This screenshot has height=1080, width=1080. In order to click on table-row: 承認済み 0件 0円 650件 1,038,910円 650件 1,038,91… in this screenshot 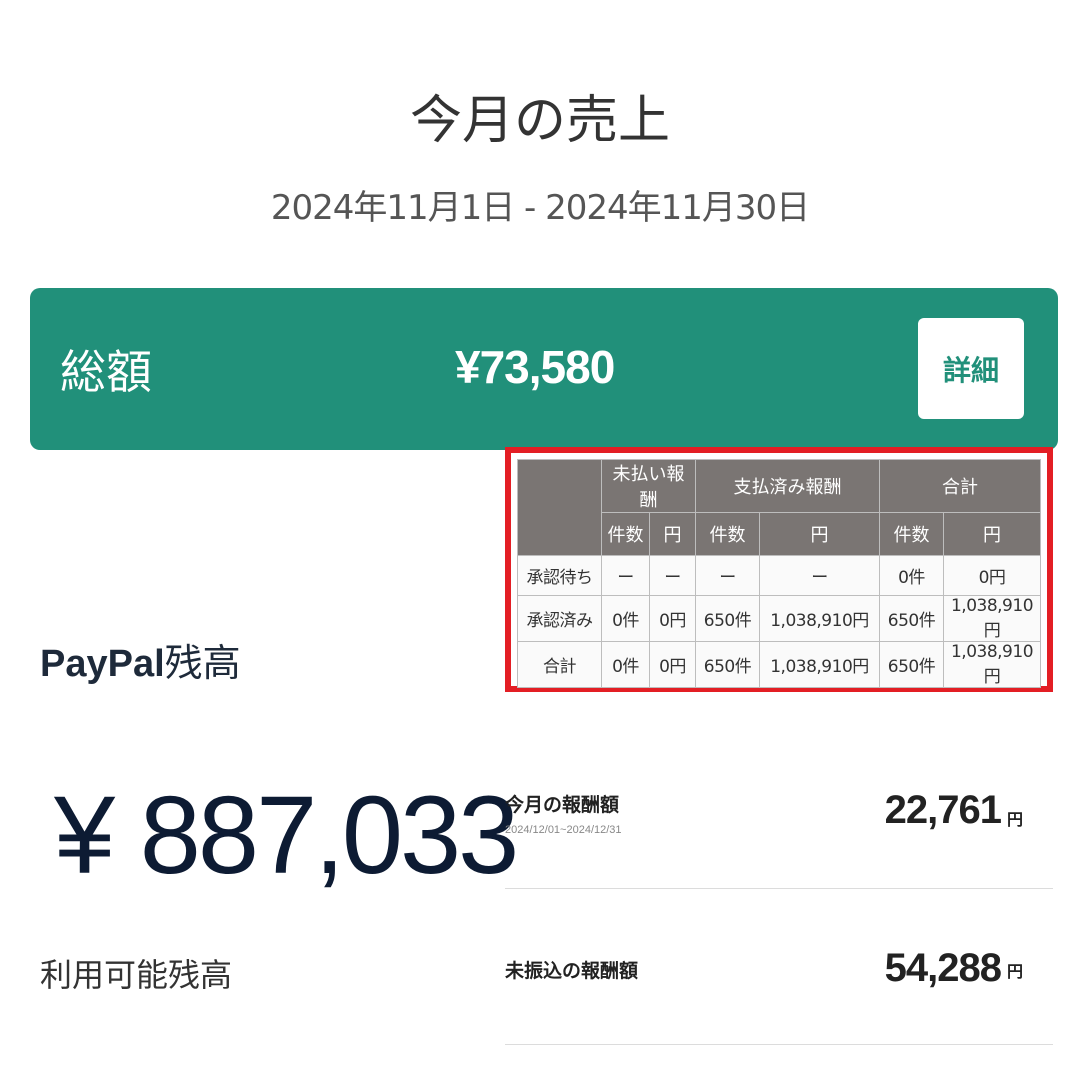, I will do `click(779, 618)`.